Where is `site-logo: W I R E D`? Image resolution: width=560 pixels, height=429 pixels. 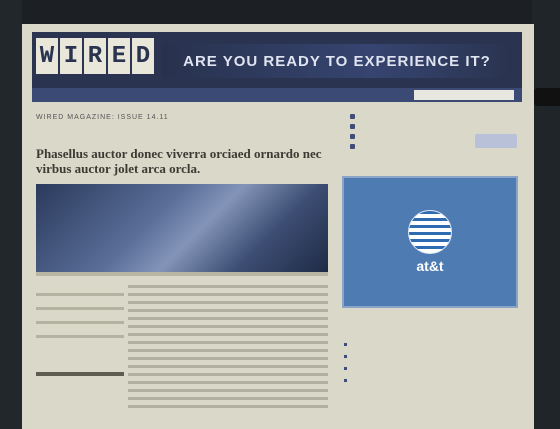
site-logo: W I R E D is located at coordinates (97, 58).